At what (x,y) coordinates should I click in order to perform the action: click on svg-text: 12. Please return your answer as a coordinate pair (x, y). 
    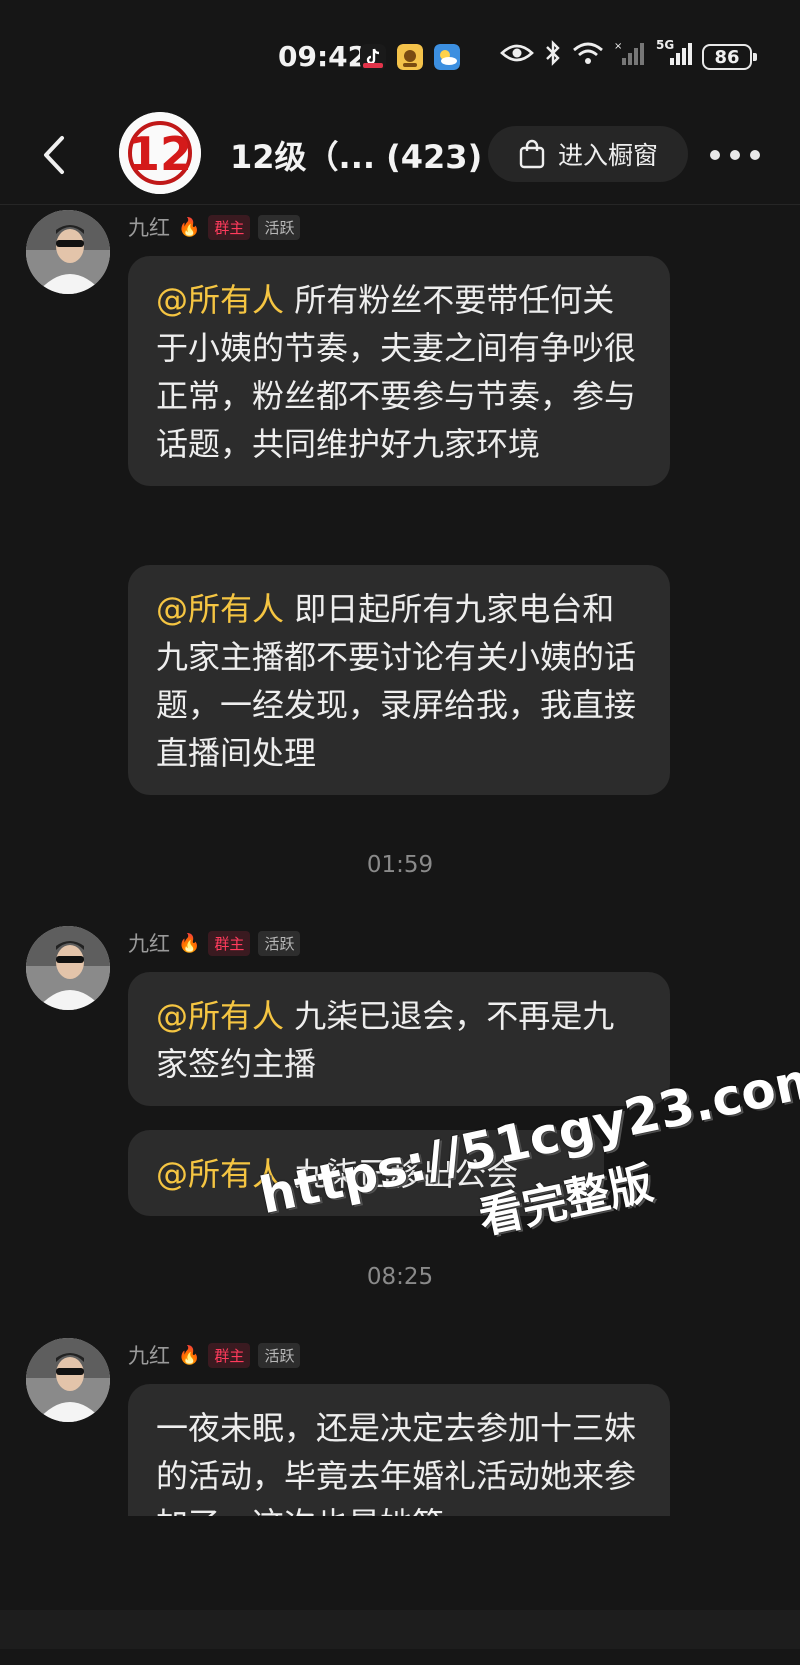
    Looking at the image, I should click on (160, 154).